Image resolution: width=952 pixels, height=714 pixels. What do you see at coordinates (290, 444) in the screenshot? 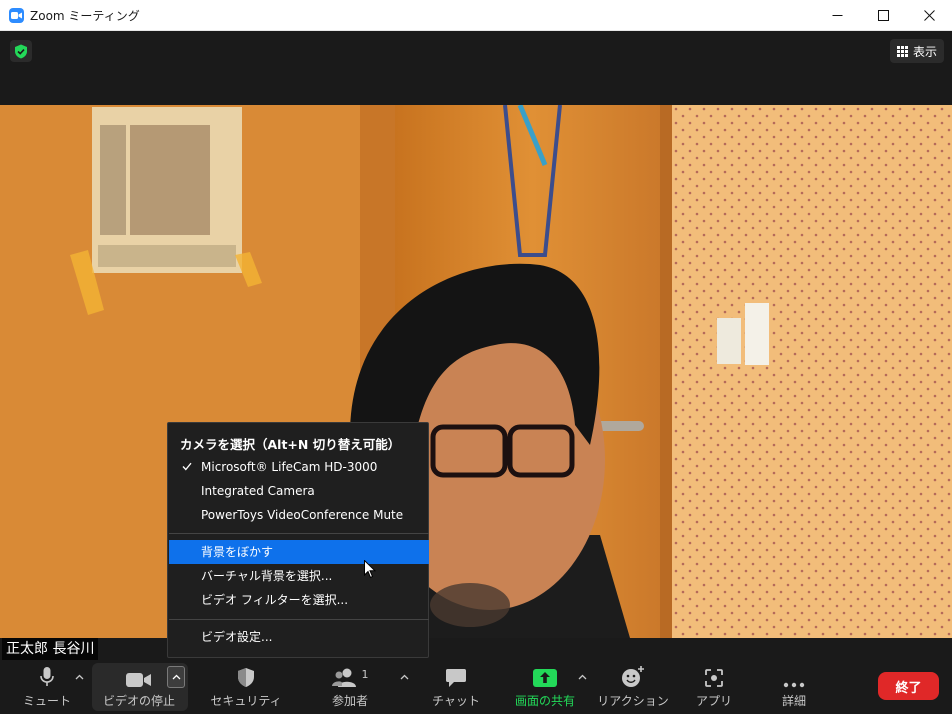
I see `camera-menu-header: カメラを選択（Alt+N 切り替え可能）` at bounding box center [290, 444].